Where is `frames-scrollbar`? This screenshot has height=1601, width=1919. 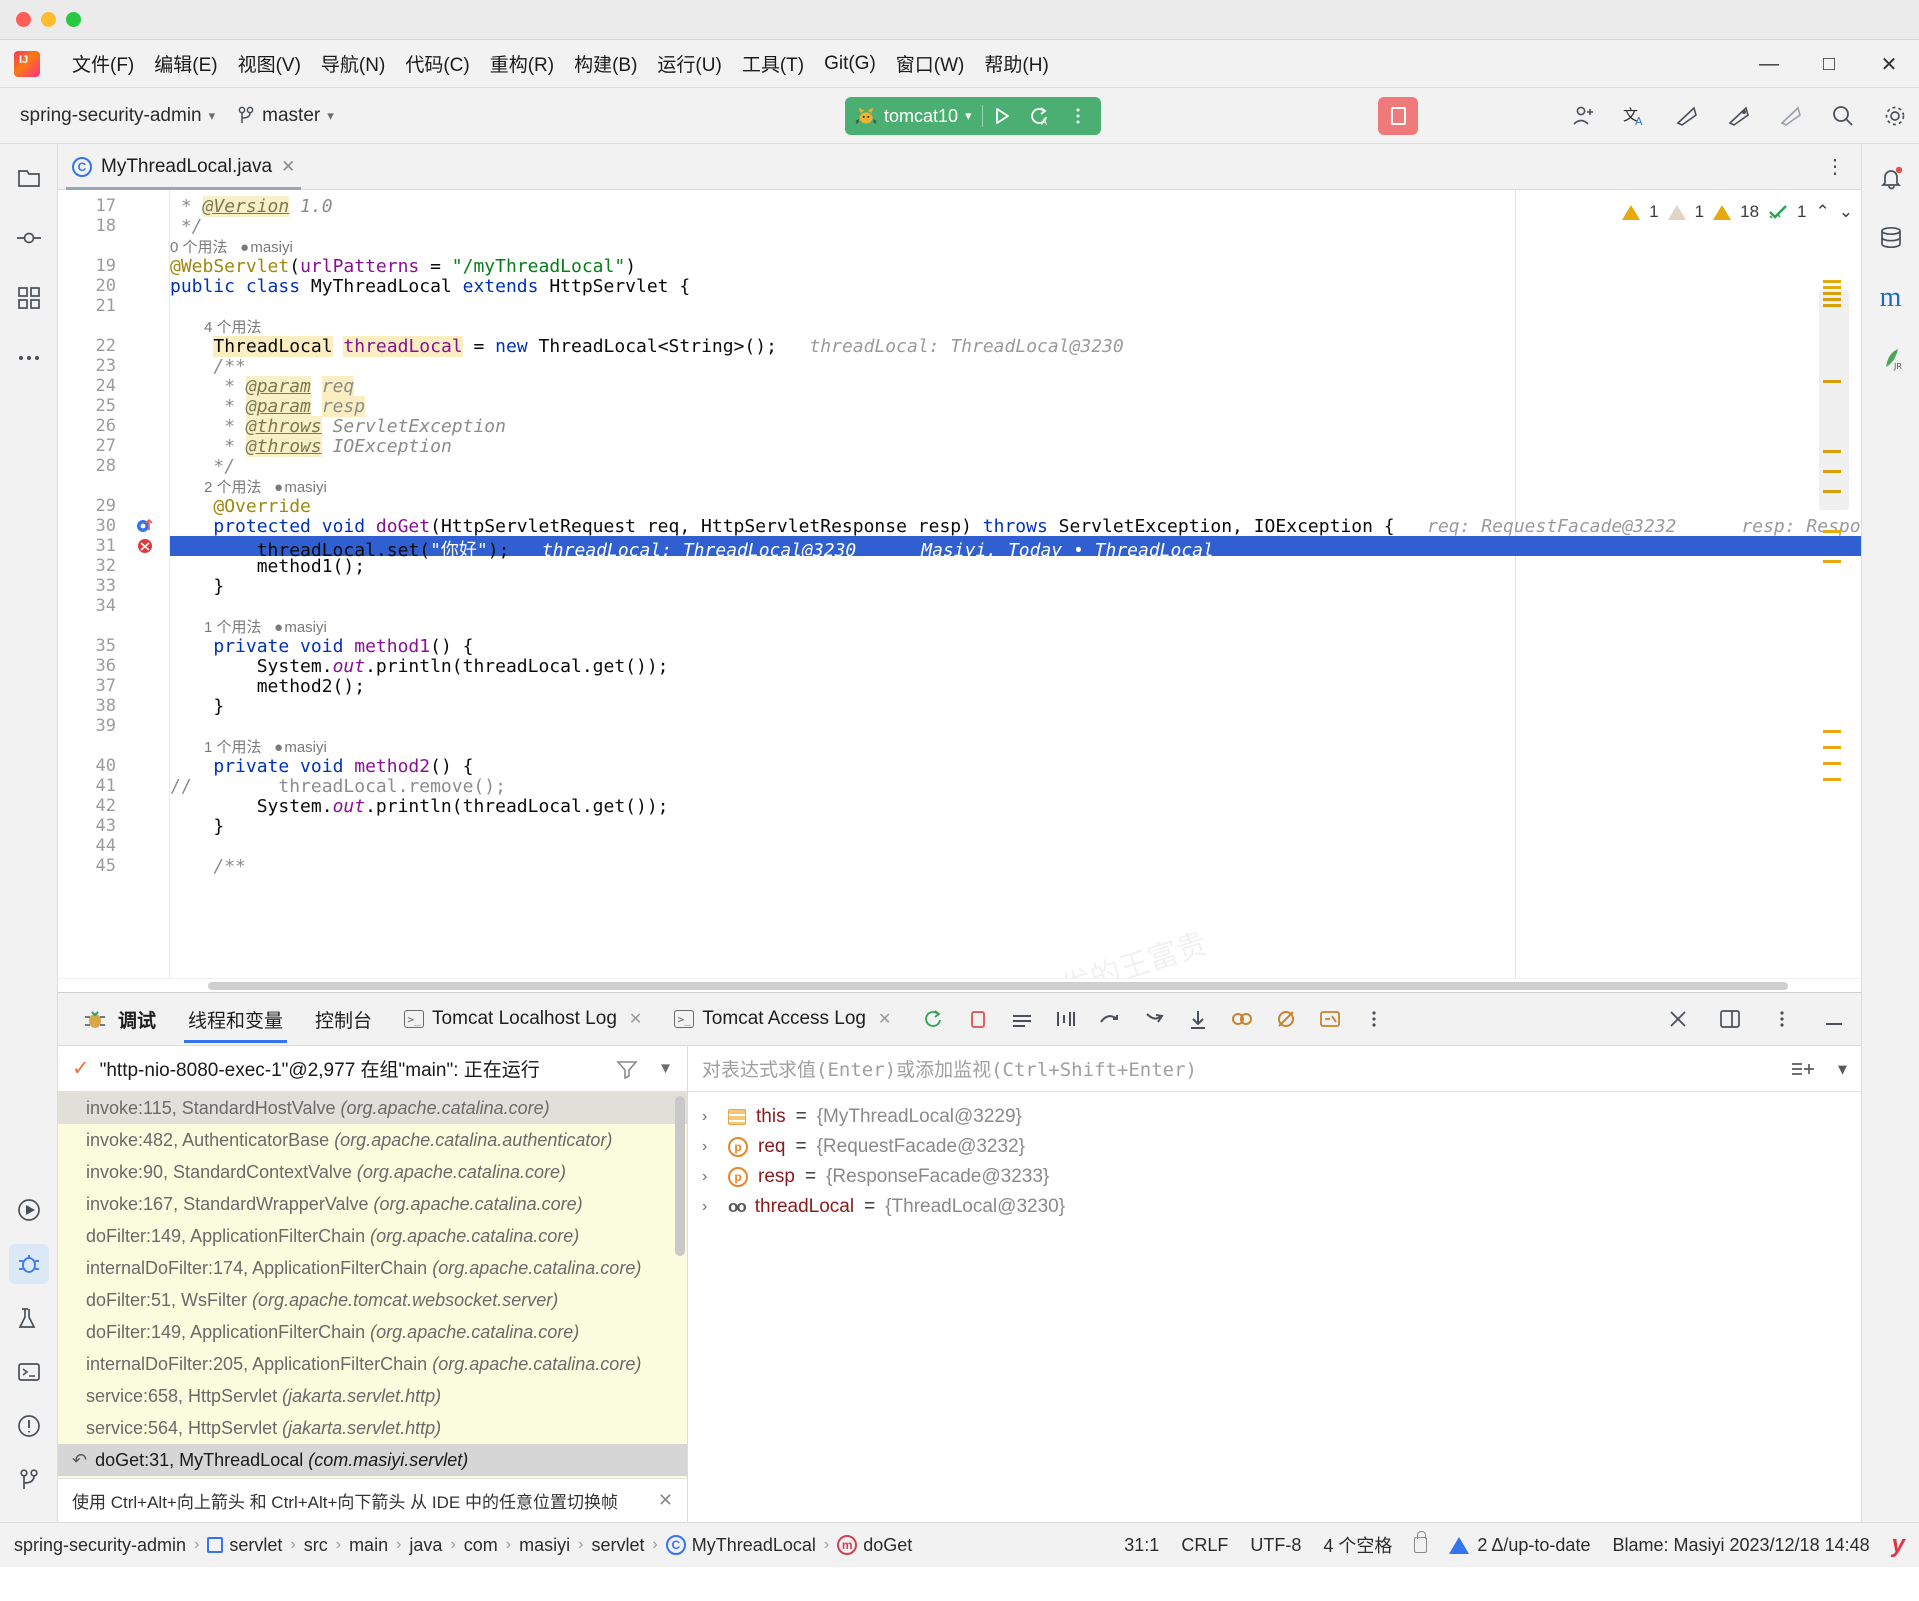 frames-scrollbar is located at coordinates (680, 1176).